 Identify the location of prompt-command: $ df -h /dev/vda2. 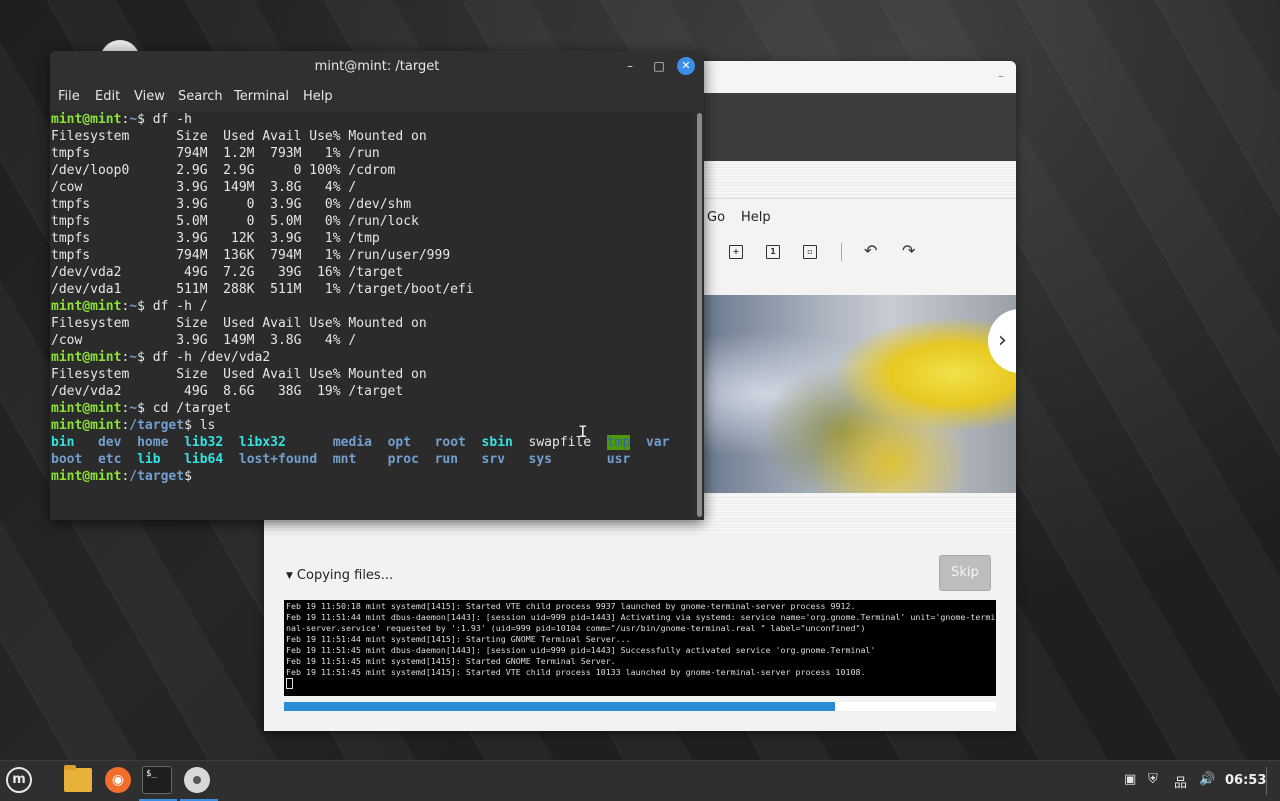
(204, 357).